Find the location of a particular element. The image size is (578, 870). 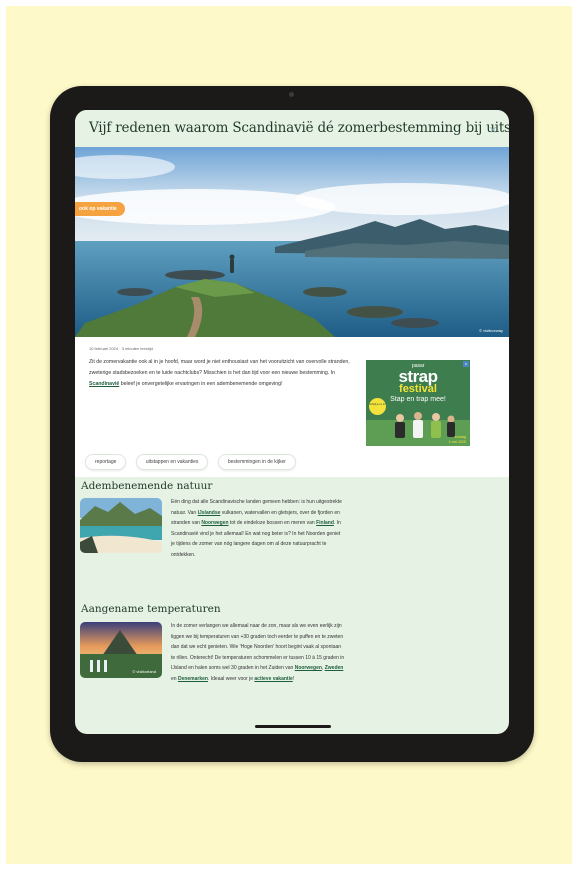

tag-reportage: reportage is located at coordinates (106, 462).